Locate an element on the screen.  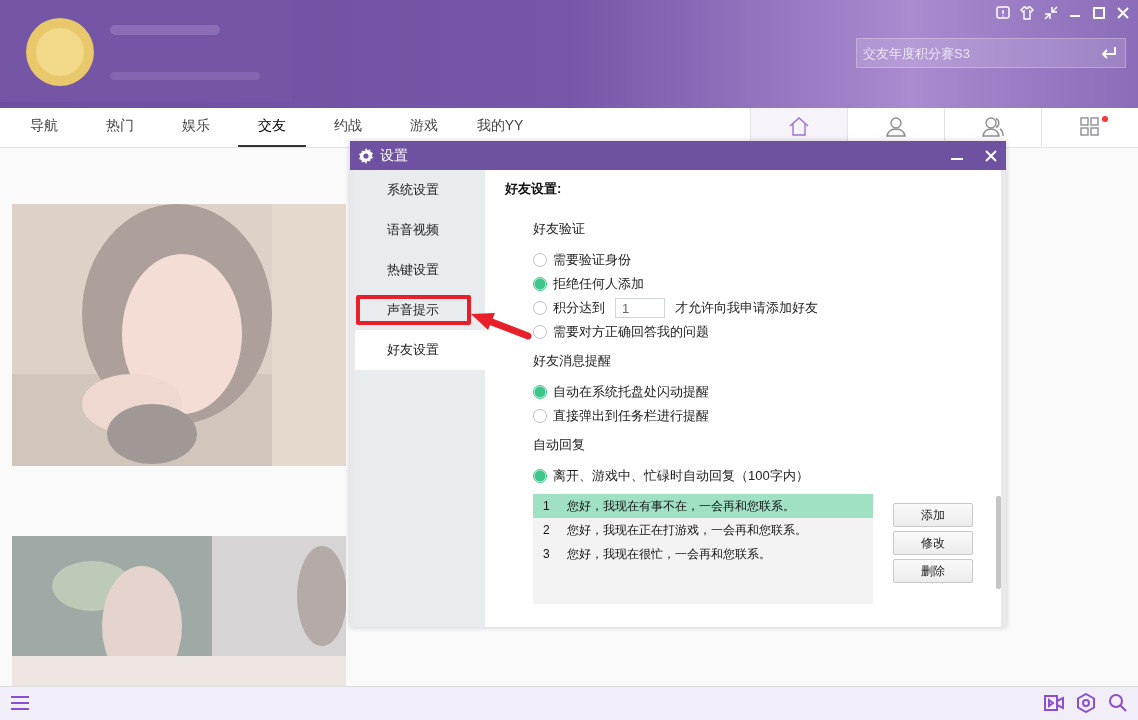
sidebar-item: 好友设置 is located at coordinates (420, 350).